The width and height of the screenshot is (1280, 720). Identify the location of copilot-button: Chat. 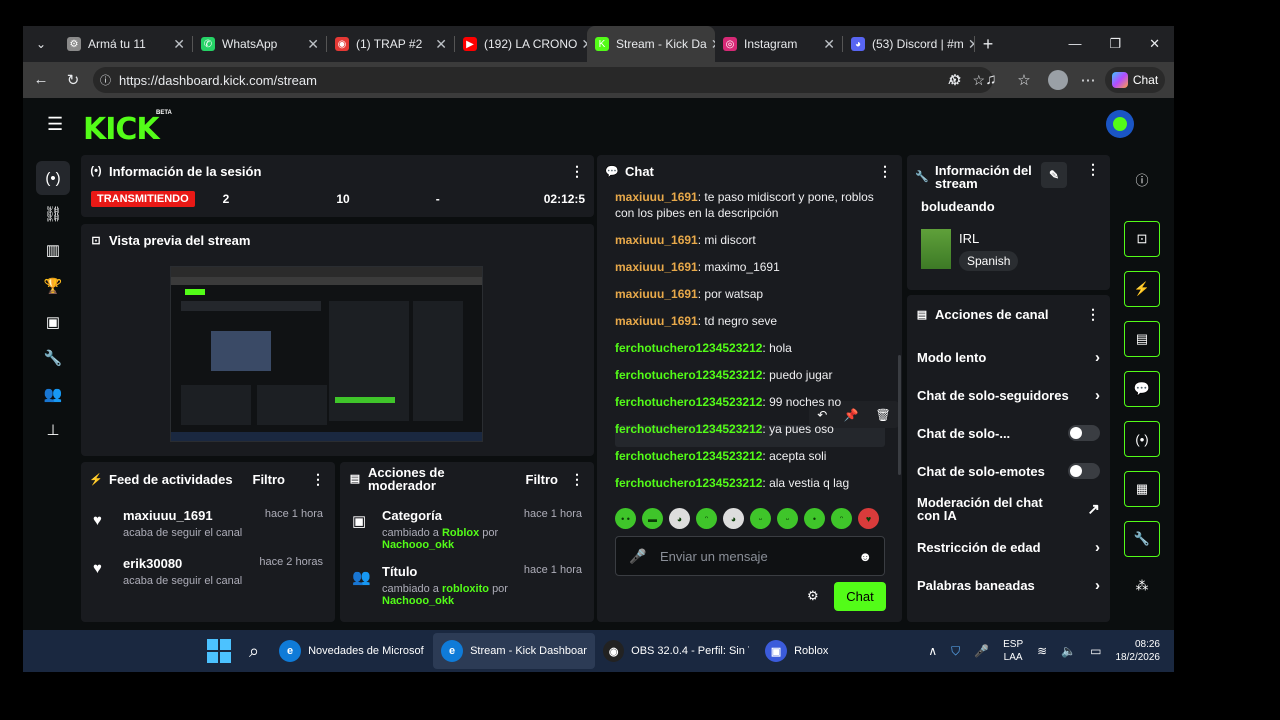
(1135, 80).